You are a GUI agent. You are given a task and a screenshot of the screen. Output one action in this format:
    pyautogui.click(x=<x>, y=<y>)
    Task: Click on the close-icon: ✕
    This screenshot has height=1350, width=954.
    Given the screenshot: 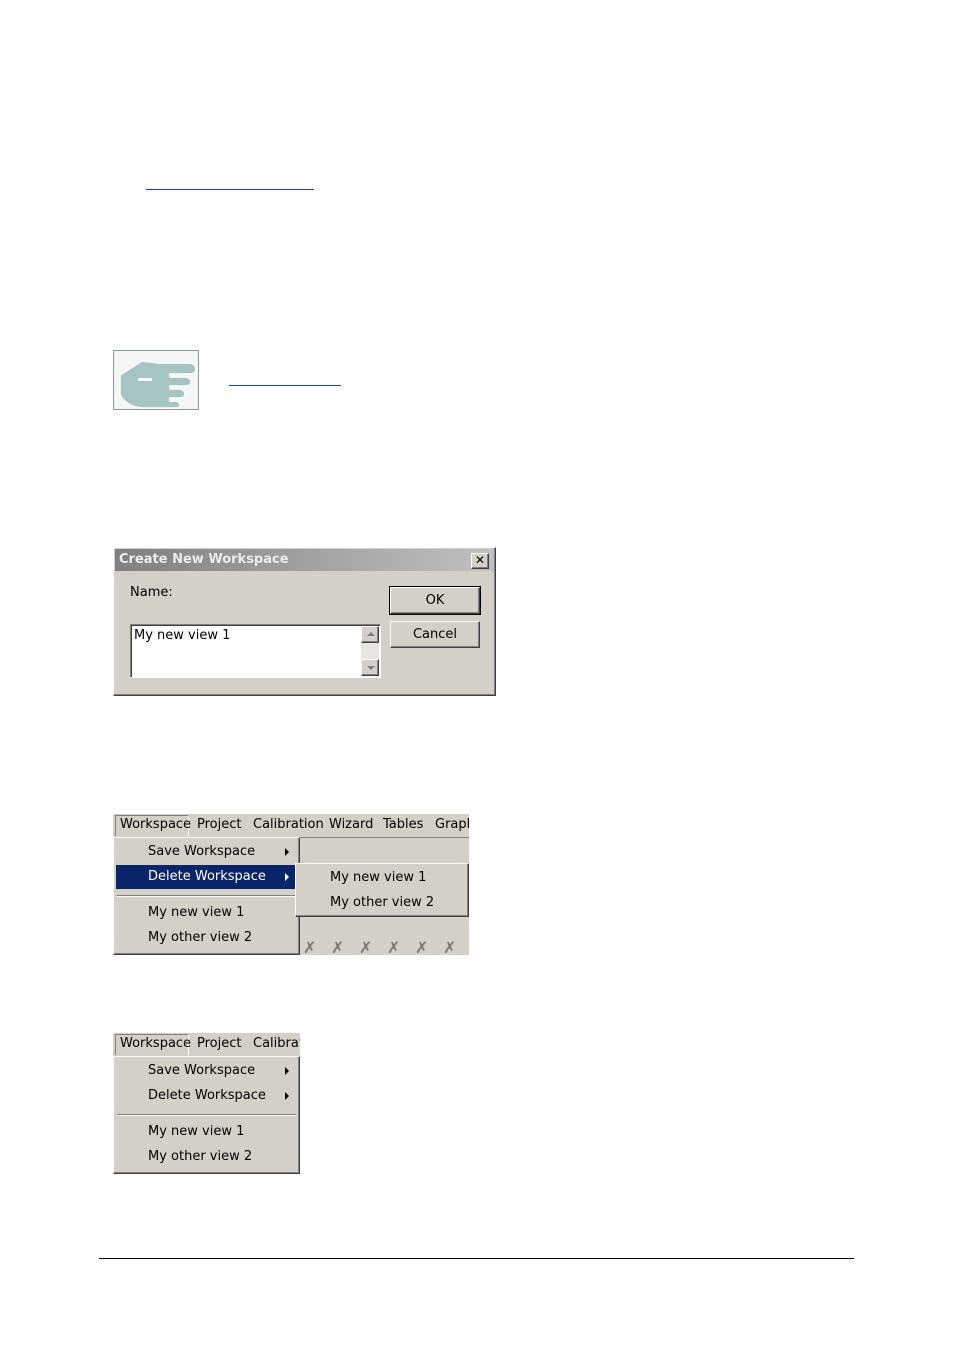 What is the action you would take?
    pyautogui.click(x=480, y=560)
    